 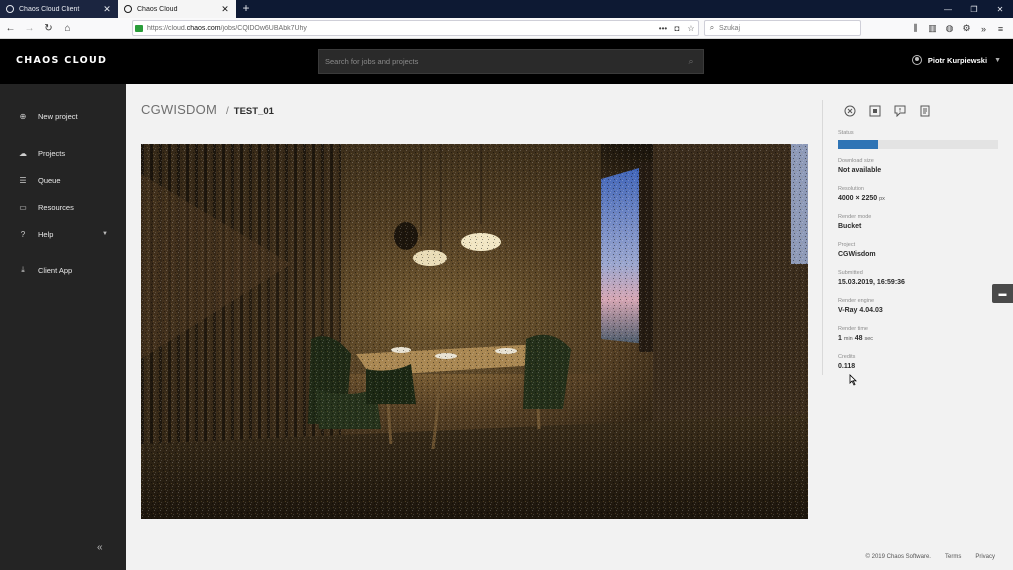 I want to click on project-value: CGWisdom, so click(x=918, y=254).